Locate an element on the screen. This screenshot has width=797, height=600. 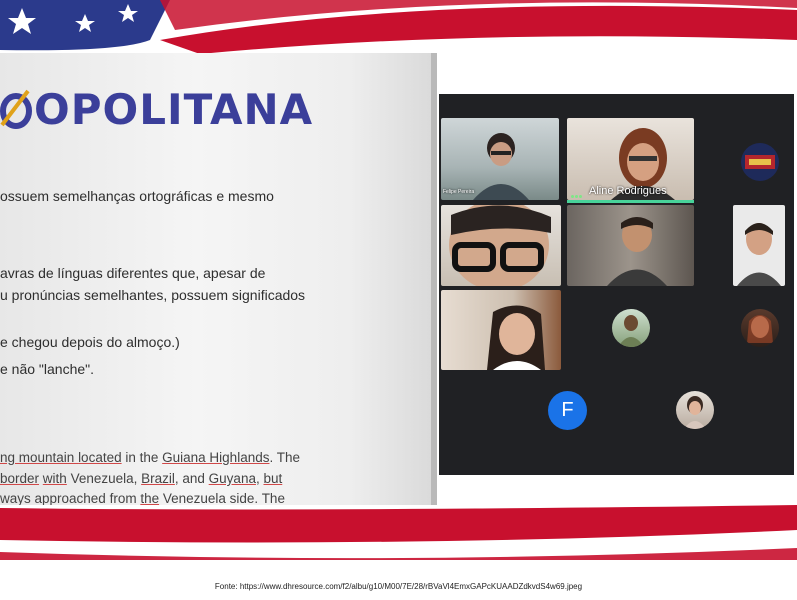
participant-initial-avatar: F is located at coordinates (567, 410).